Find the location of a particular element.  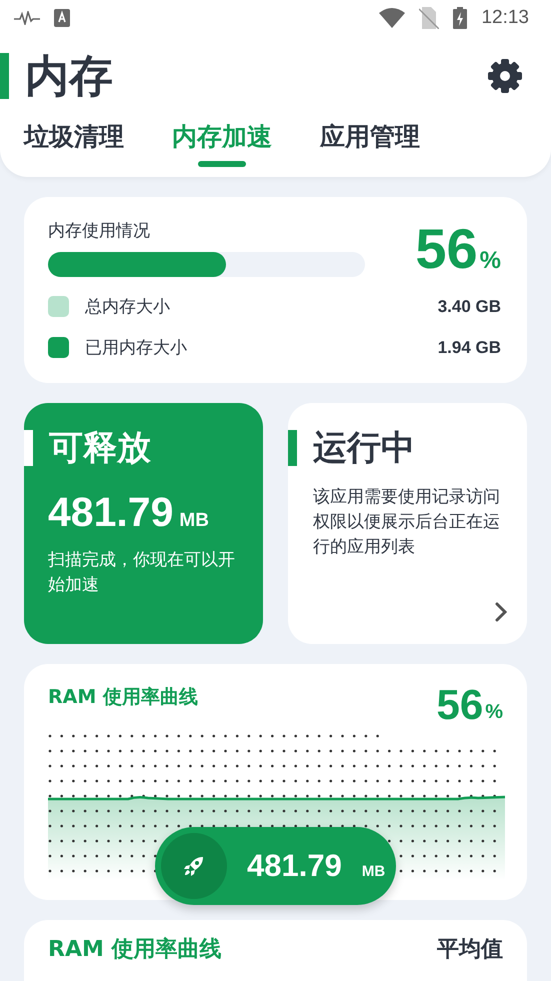

pulse-icon is located at coordinates (27, 18).